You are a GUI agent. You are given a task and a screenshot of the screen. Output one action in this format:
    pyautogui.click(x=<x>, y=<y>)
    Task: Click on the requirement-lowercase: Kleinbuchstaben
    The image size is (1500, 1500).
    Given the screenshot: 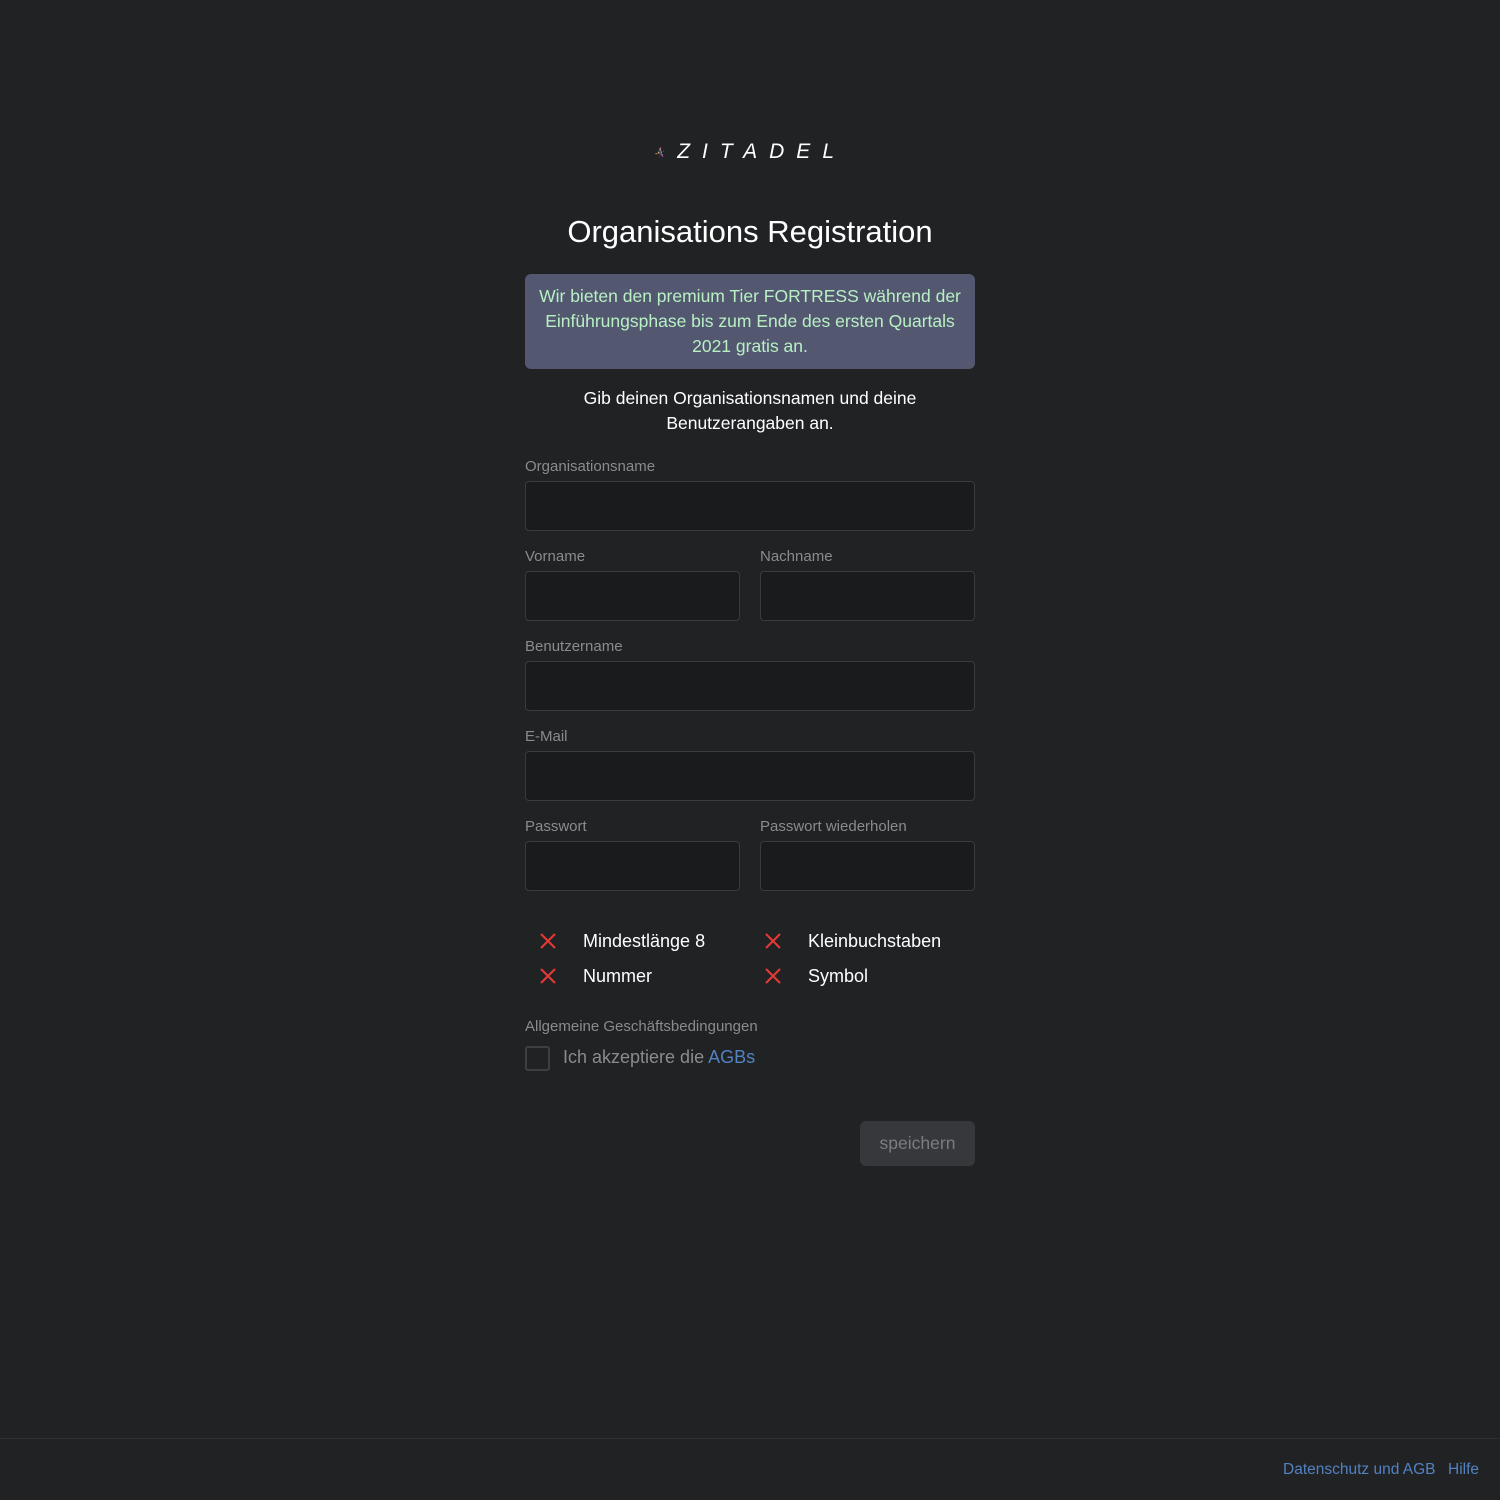 What is the action you would take?
    pyautogui.click(x=852, y=941)
    